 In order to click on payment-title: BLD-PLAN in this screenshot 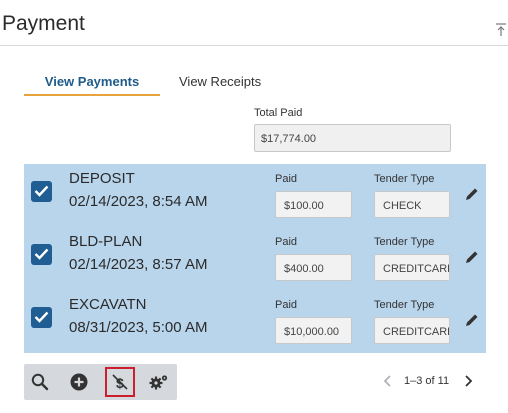, I will do `click(106, 241)`.